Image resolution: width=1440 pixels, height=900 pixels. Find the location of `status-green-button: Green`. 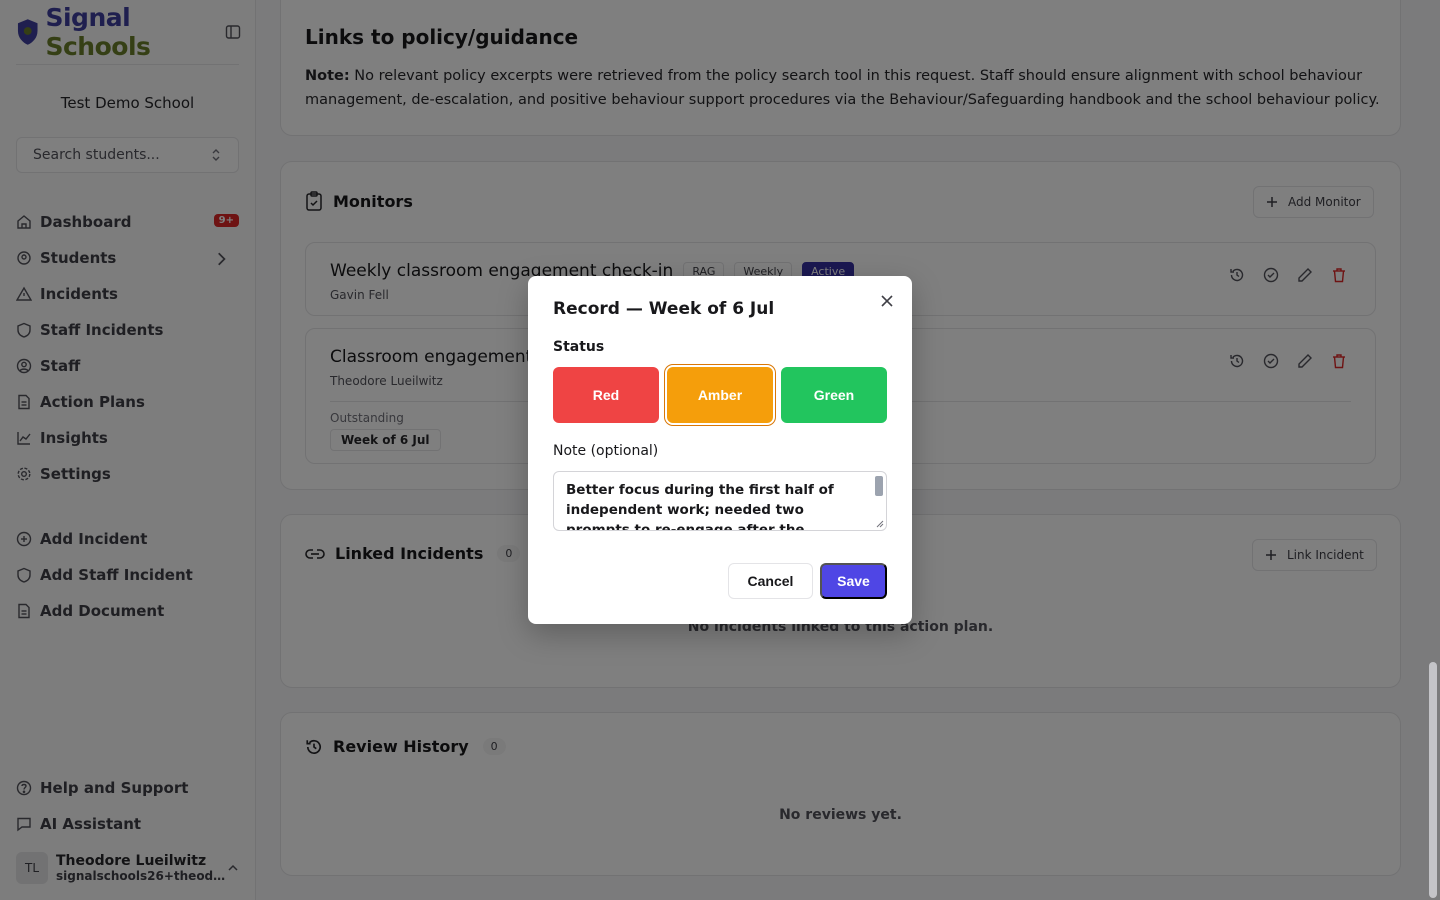

status-green-button: Green is located at coordinates (834, 395).